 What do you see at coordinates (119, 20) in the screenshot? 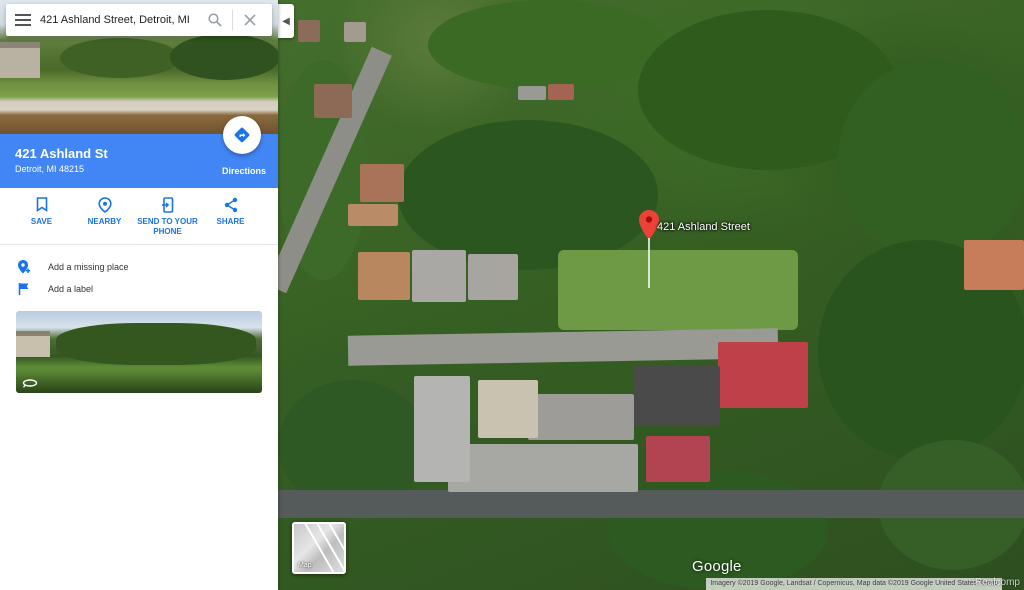
I see `search-input` at bounding box center [119, 20].